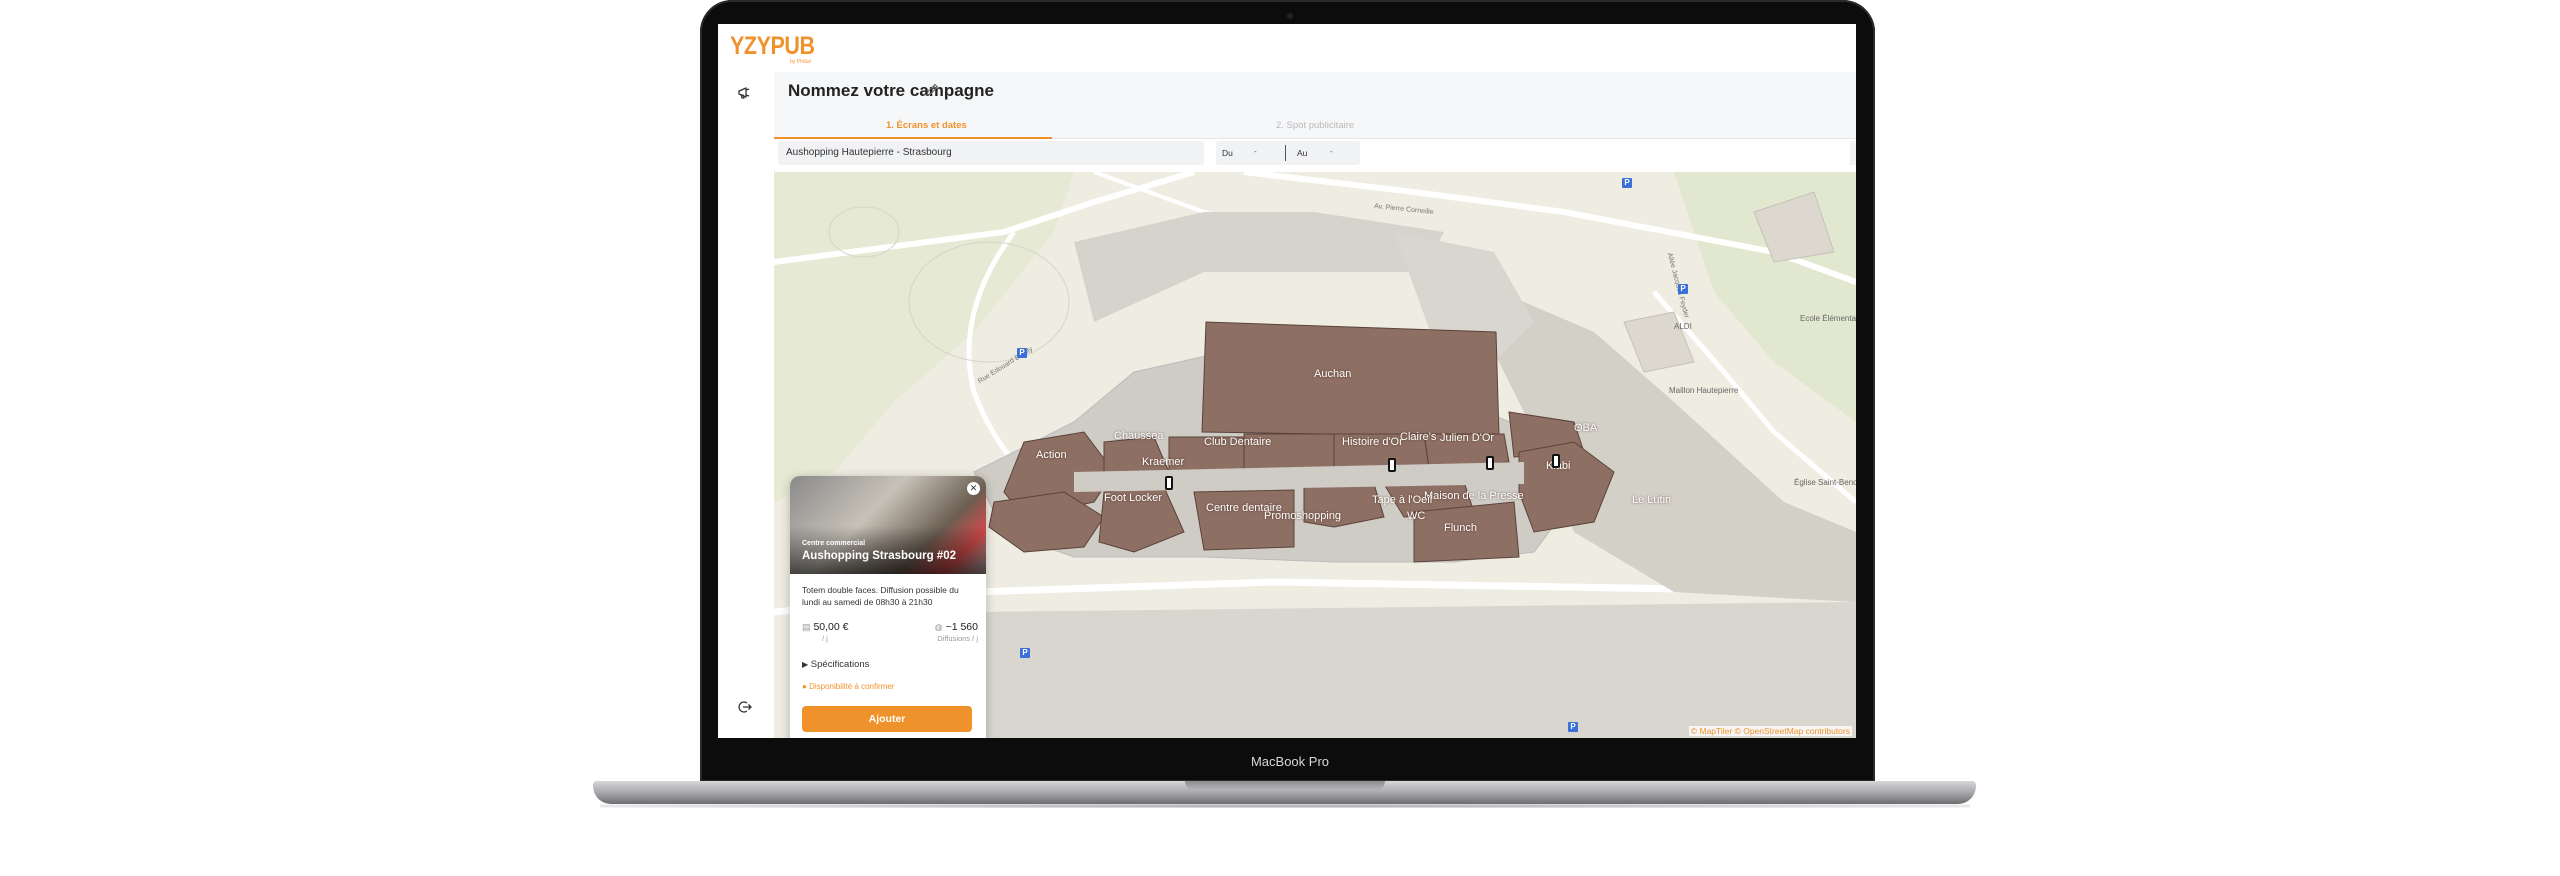 This screenshot has width=2560, height=876. I want to click on campaign-title: Nommez votre campagne, so click(891, 91).